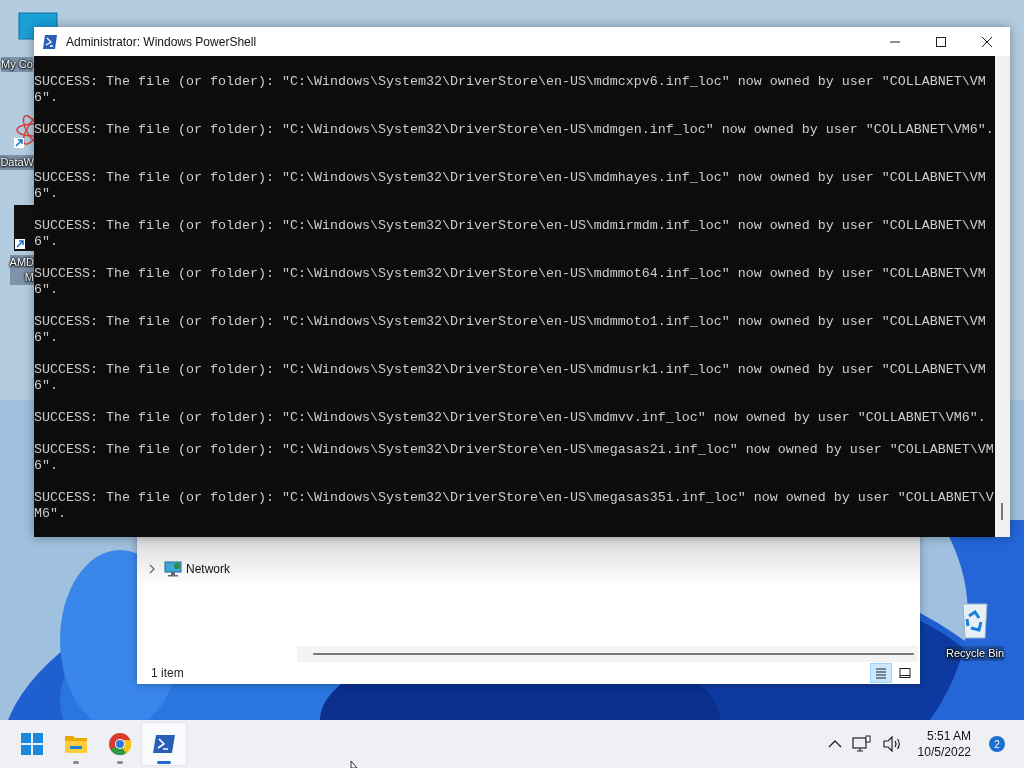 The width and height of the screenshot is (1024, 768). I want to click on console-line: SUCCESS: The file (or folder): "C:\Windows\System32\DriverStore\en-US\mdmgen.inf_loc" now owned by user "COLLABNET\VM6"., so click(514, 130).